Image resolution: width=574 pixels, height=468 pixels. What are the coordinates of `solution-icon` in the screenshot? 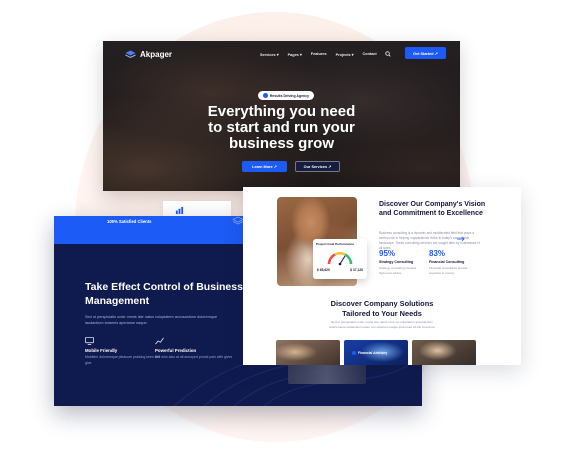 It's located at (354, 353).